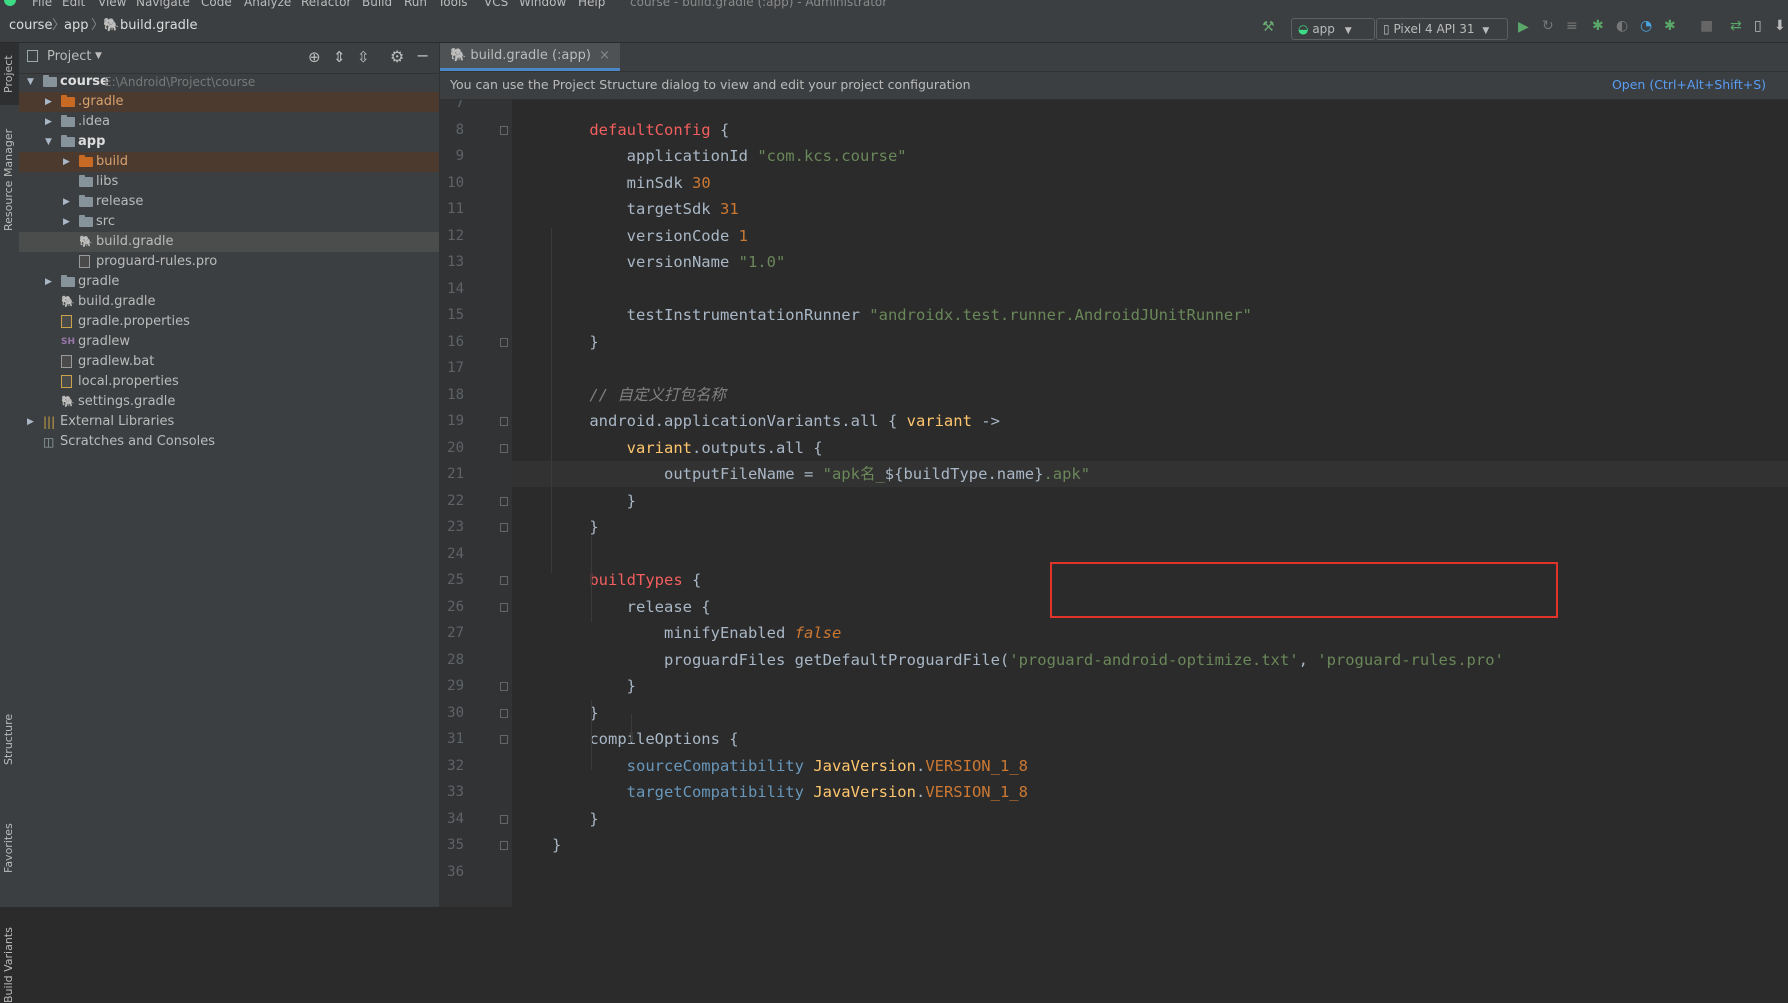 The height and width of the screenshot is (1003, 1788). What do you see at coordinates (76, 26) in the screenshot?
I see `breadcrumb-module: app` at bounding box center [76, 26].